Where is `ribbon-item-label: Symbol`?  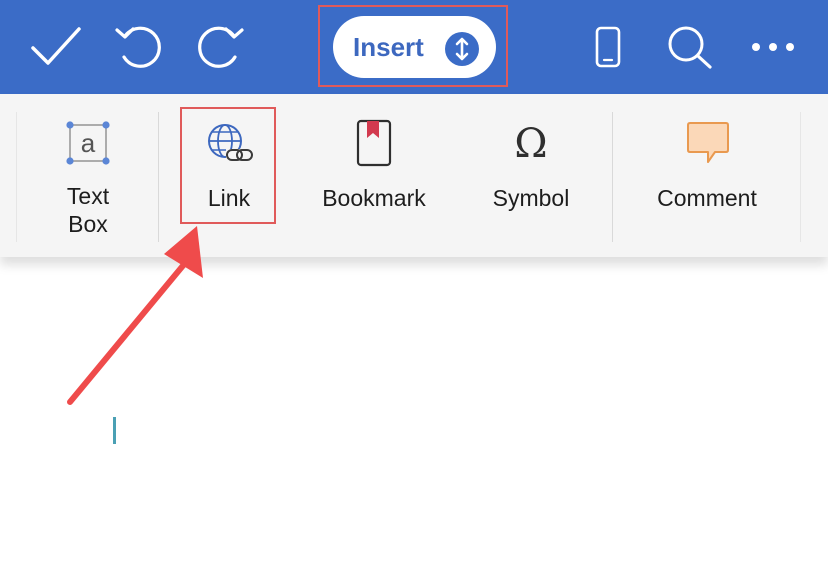 ribbon-item-label: Symbol is located at coordinates (531, 198).